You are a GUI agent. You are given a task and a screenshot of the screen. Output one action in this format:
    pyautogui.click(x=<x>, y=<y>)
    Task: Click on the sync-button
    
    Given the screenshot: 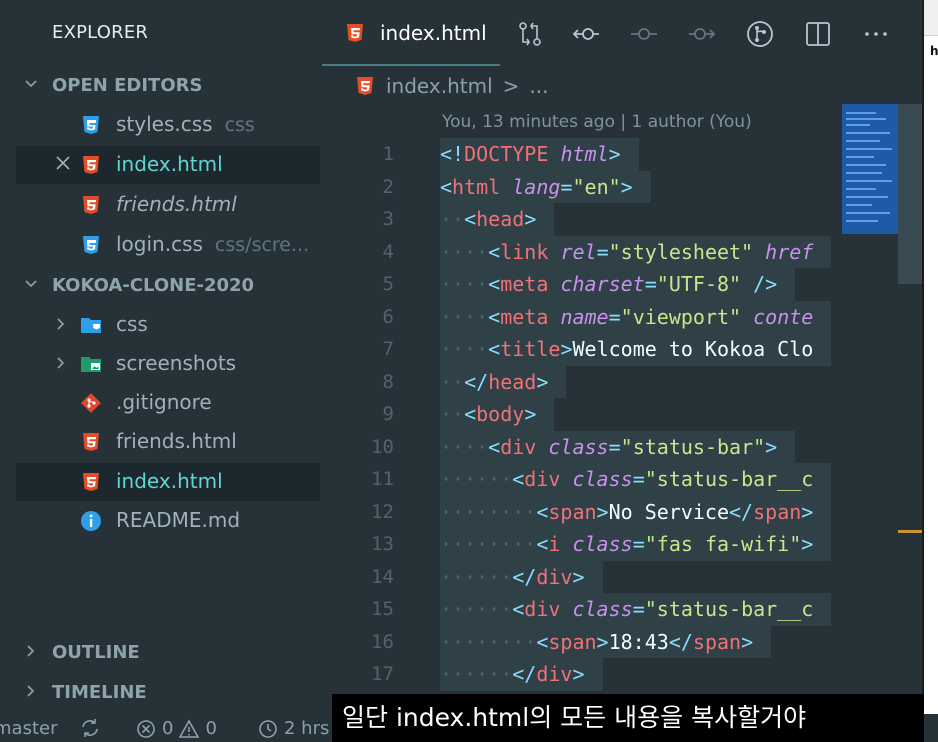 What is the action you would take?
    pyautogui.click(x=90, y=728)
    